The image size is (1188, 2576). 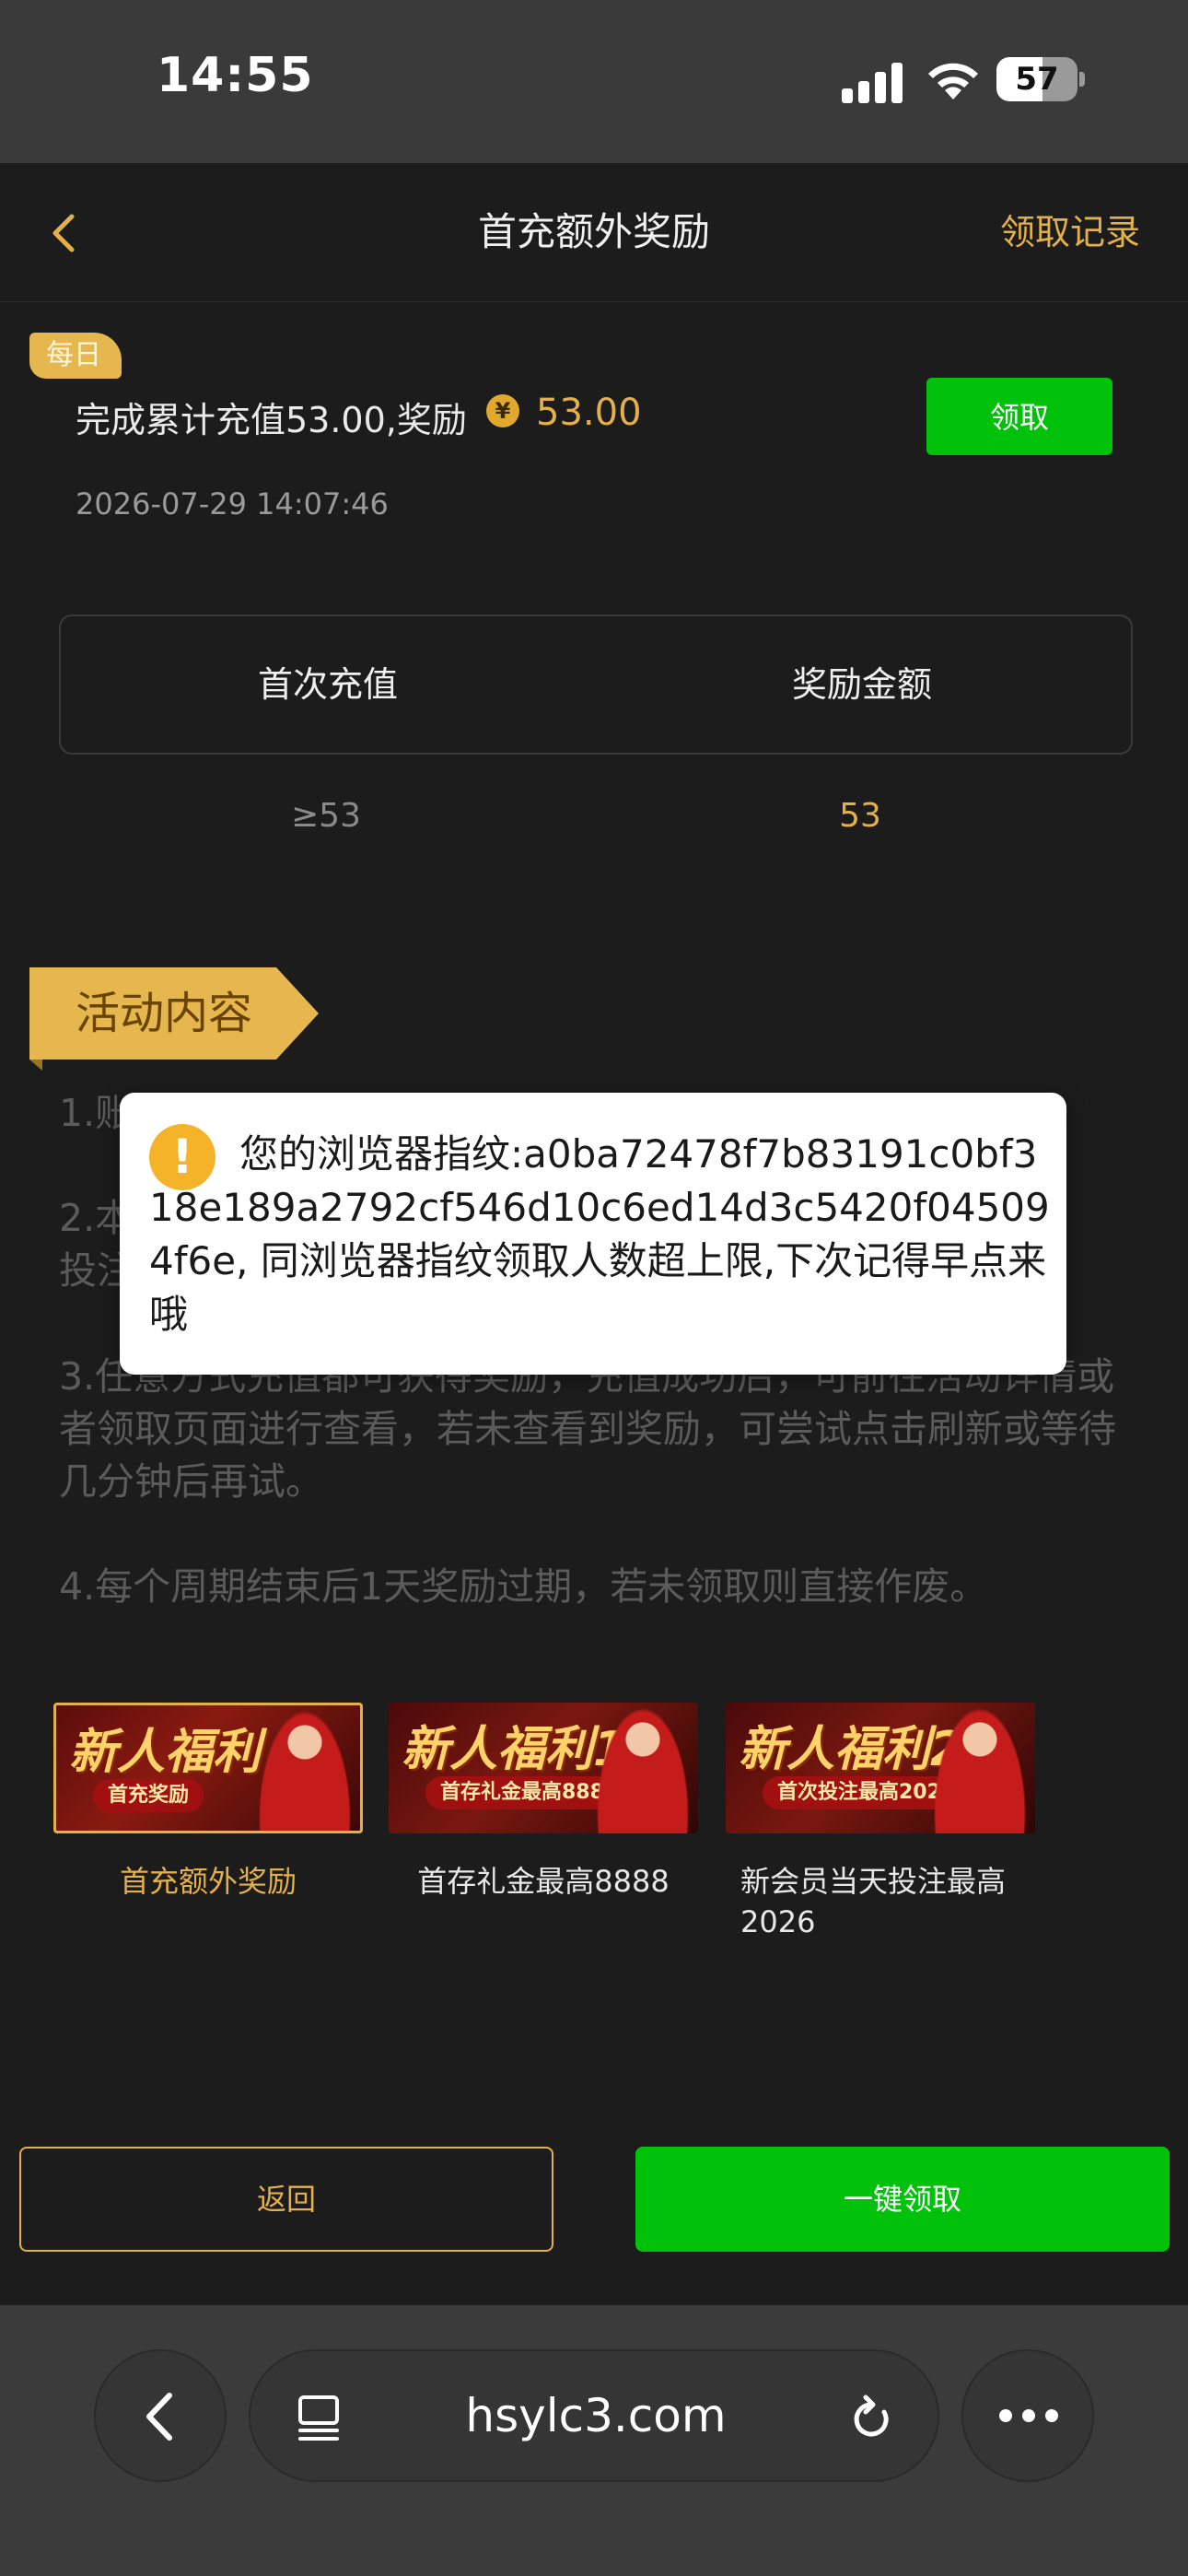 I want to click on promo-banner-2: 新人福利1 首存礼金最高8888, so click(x=543, y=1768).